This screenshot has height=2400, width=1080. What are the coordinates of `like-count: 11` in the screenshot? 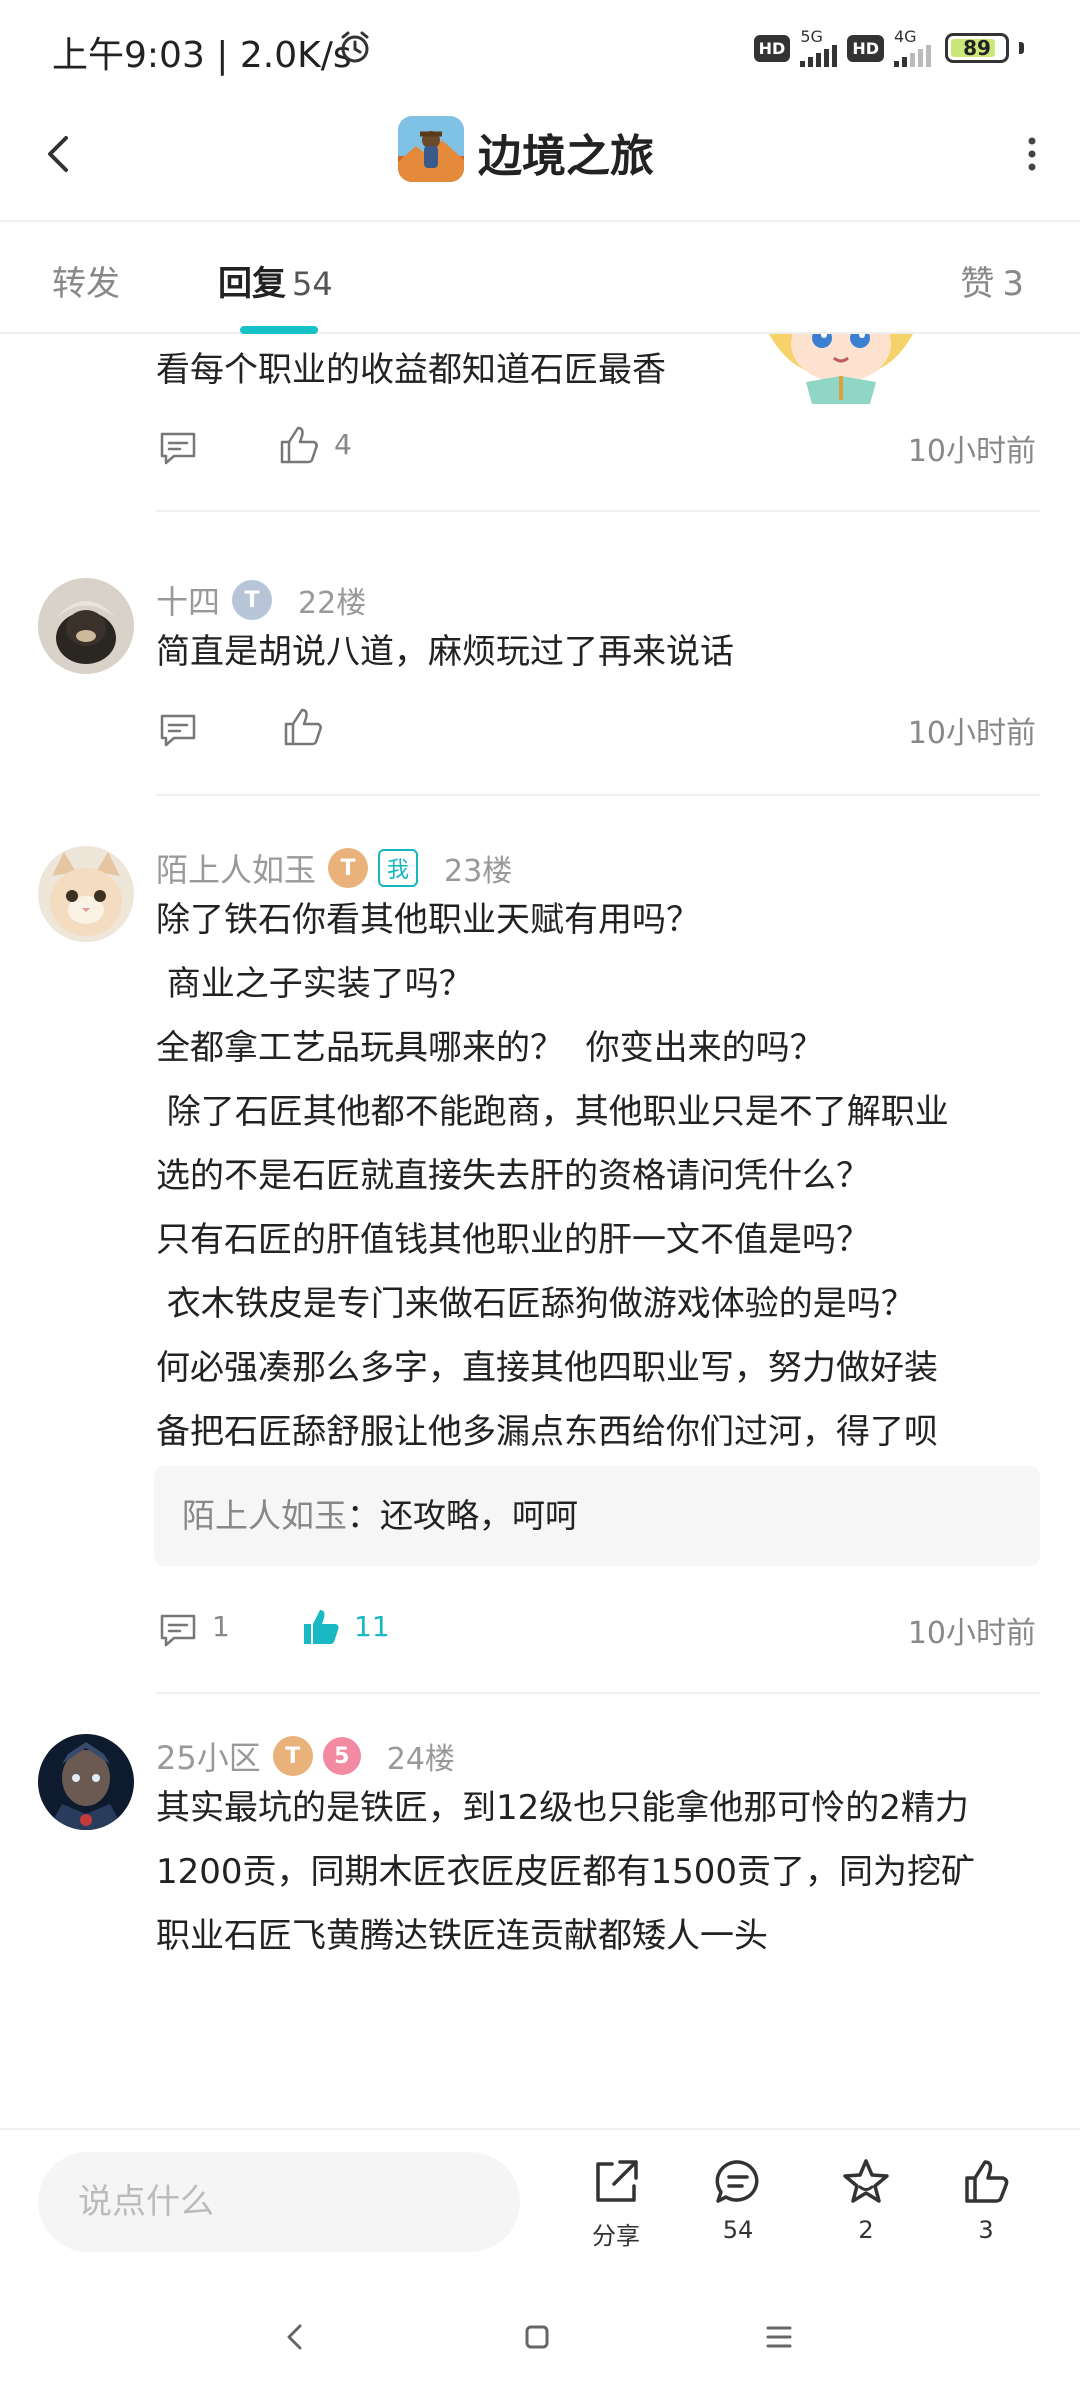 It's located at (372, 1626).